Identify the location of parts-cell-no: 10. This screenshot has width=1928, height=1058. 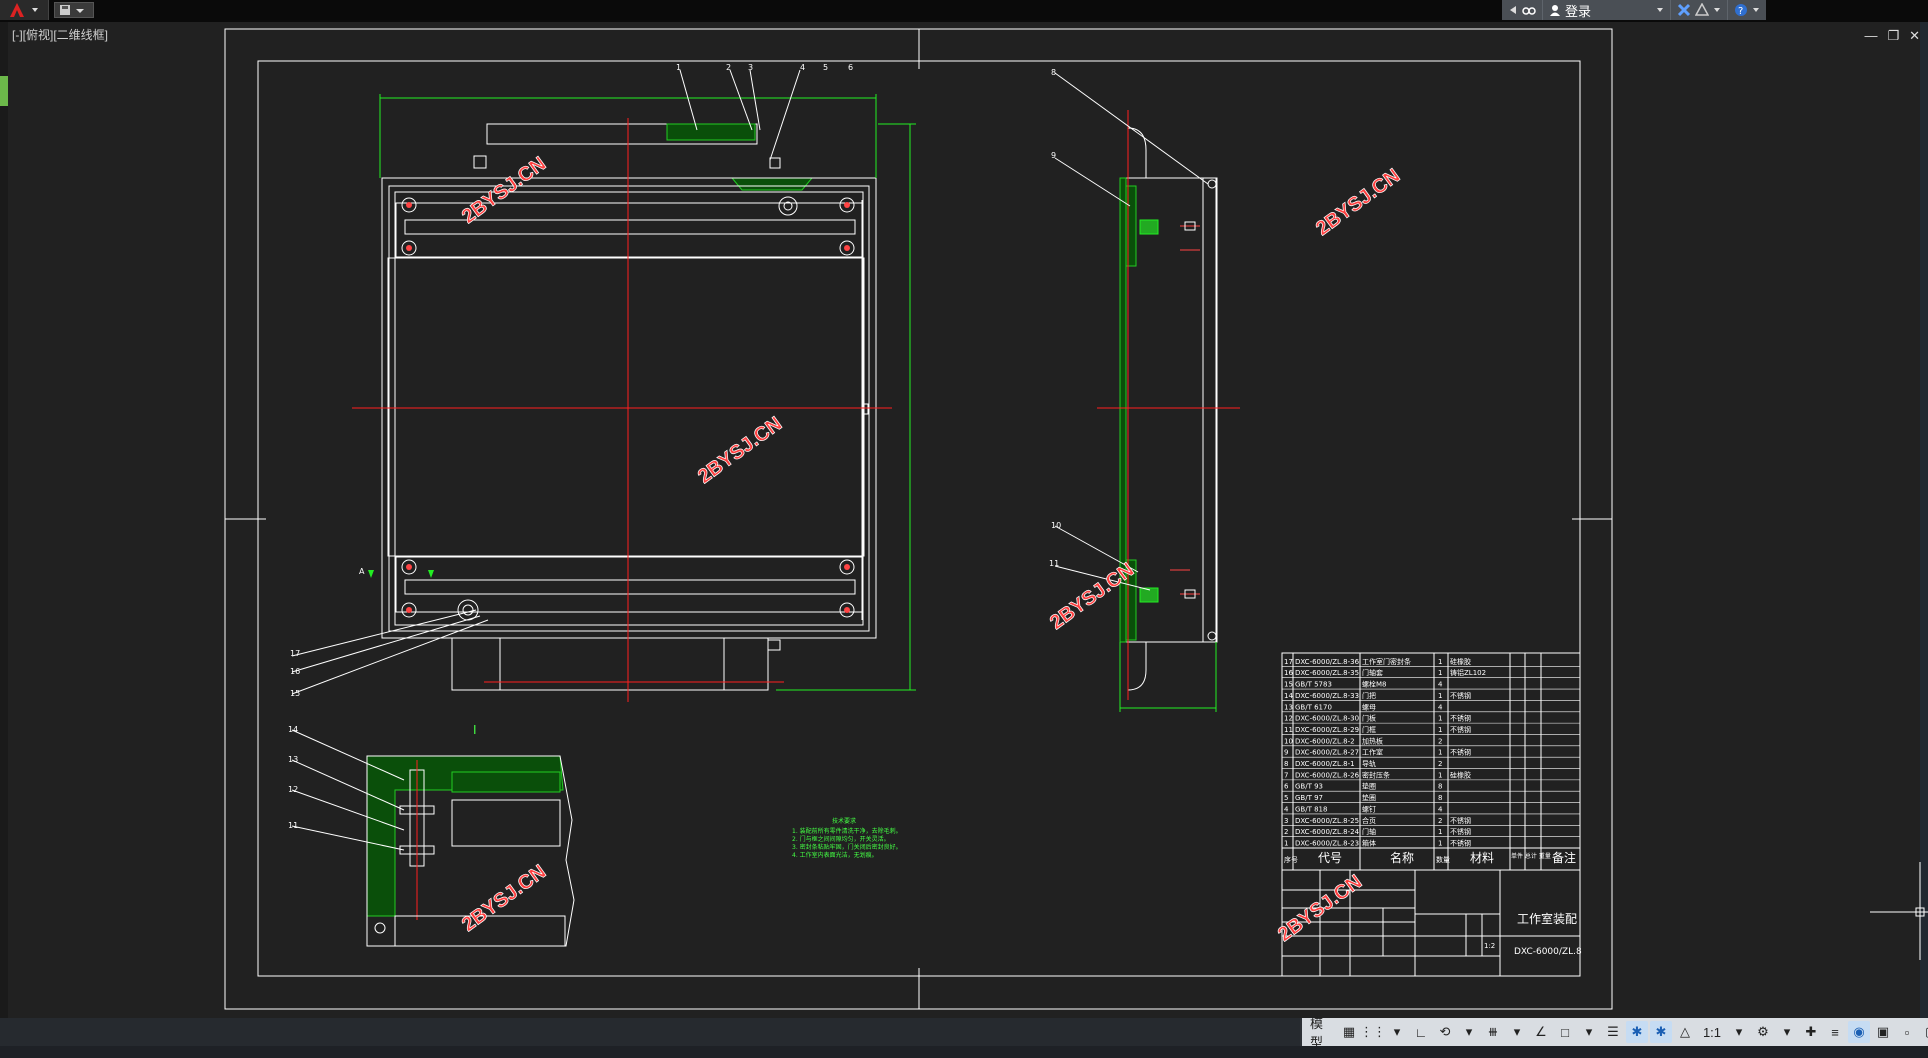
(1288, 741).